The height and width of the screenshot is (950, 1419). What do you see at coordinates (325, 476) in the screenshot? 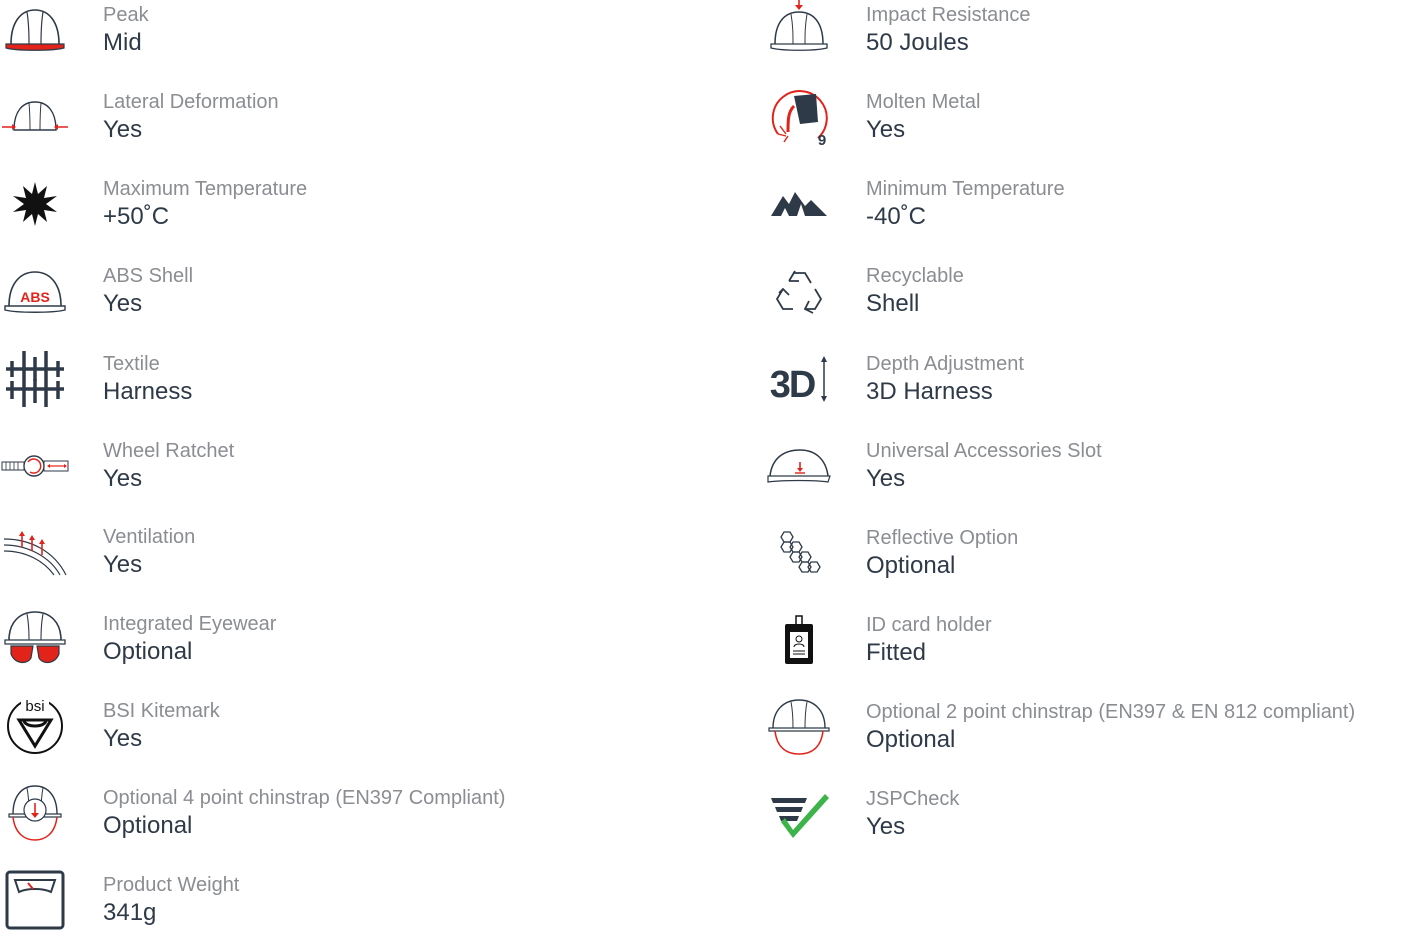
I see `feature-wheel-ratchet: Wheel Ratchet Yes` at bounding box center [325, 476].